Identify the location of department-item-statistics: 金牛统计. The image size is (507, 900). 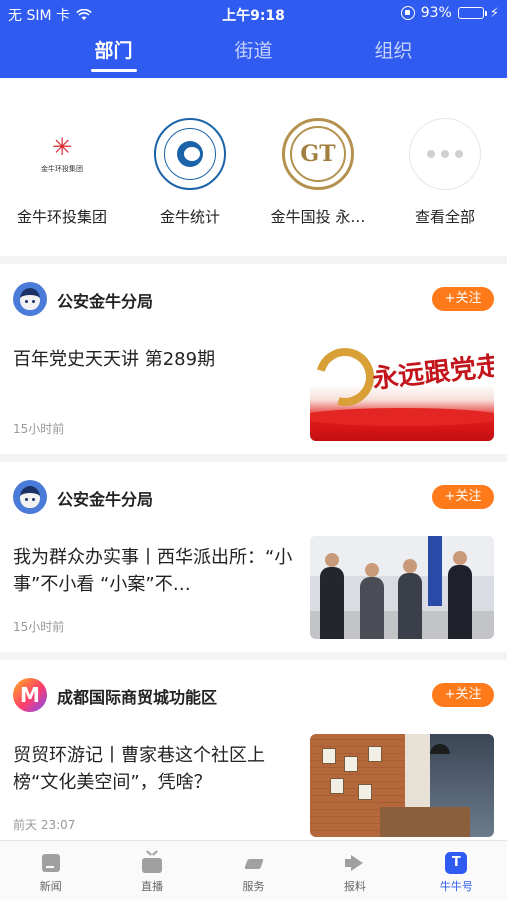
(190, 172).